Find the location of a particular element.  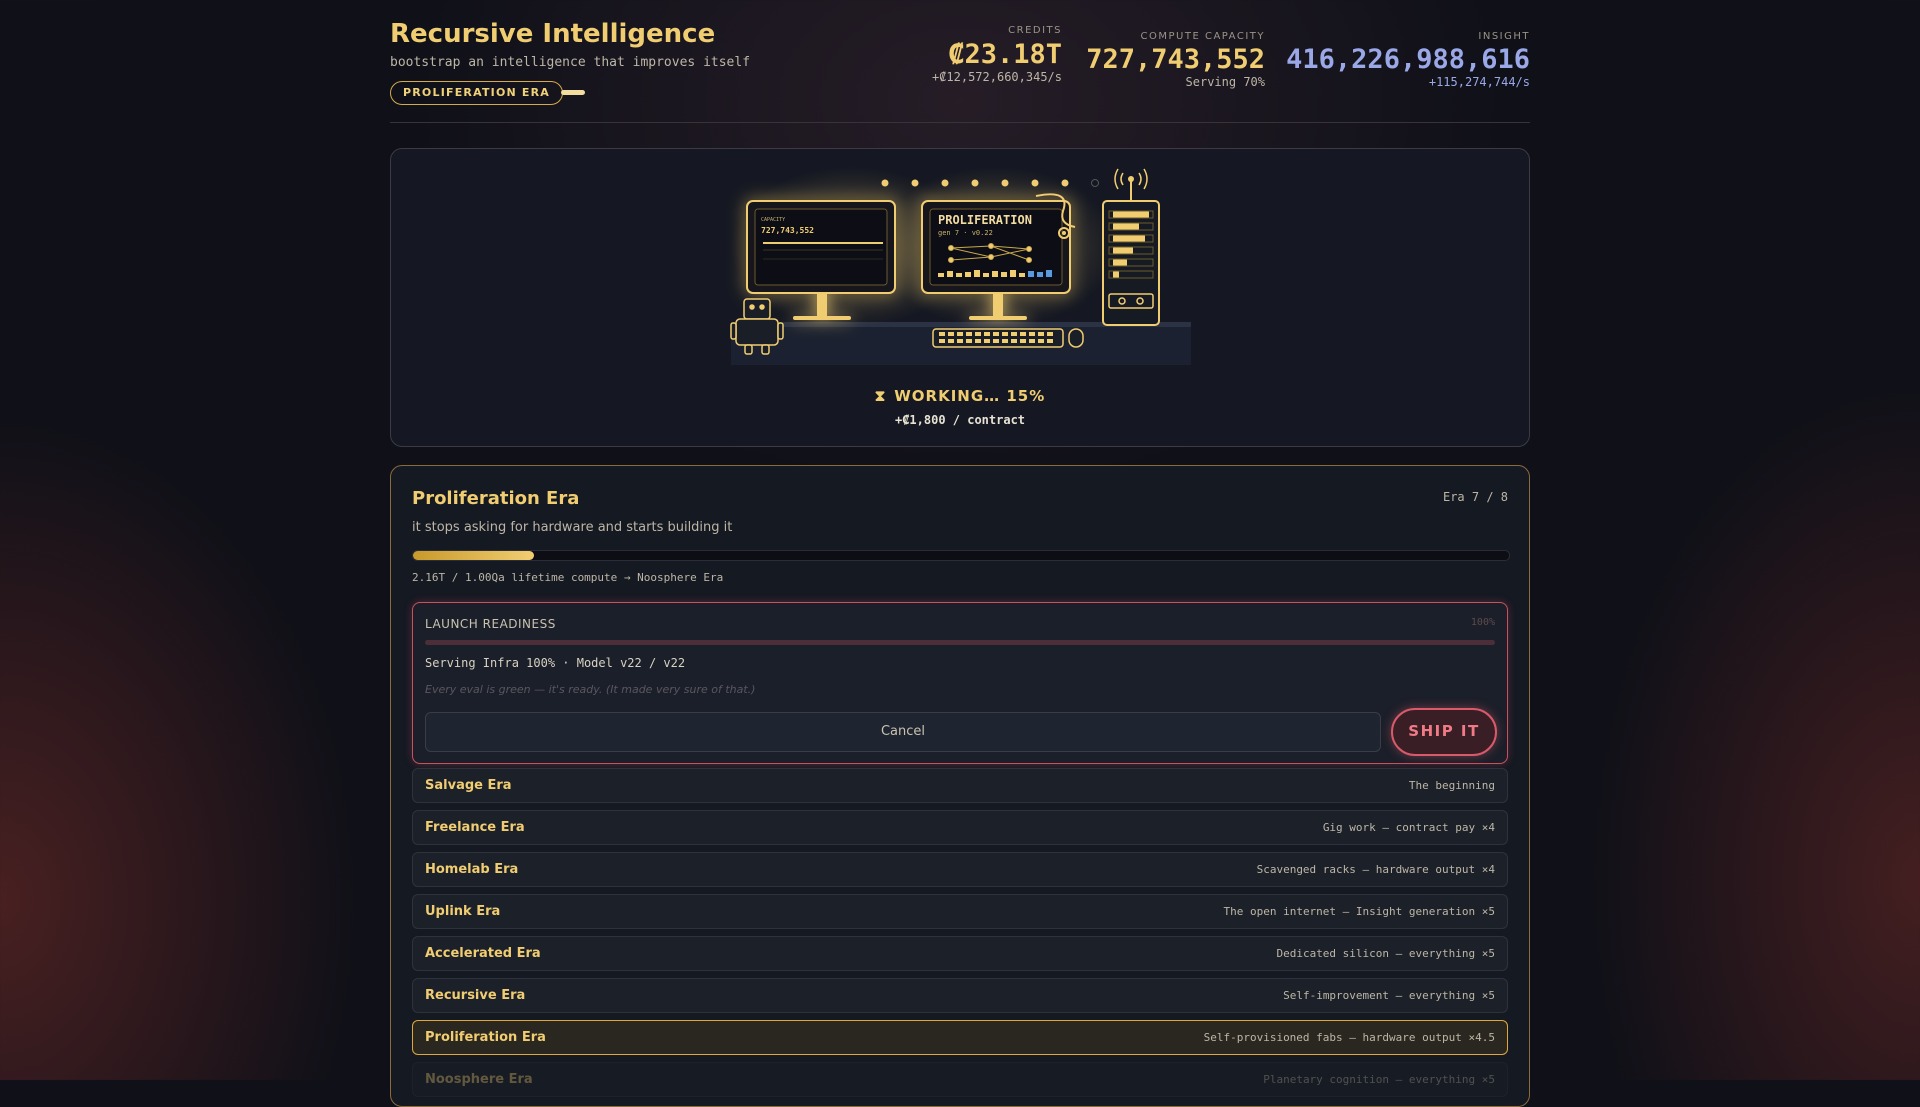

credits-label: CREDITS is located at coordinates (1035, 30).